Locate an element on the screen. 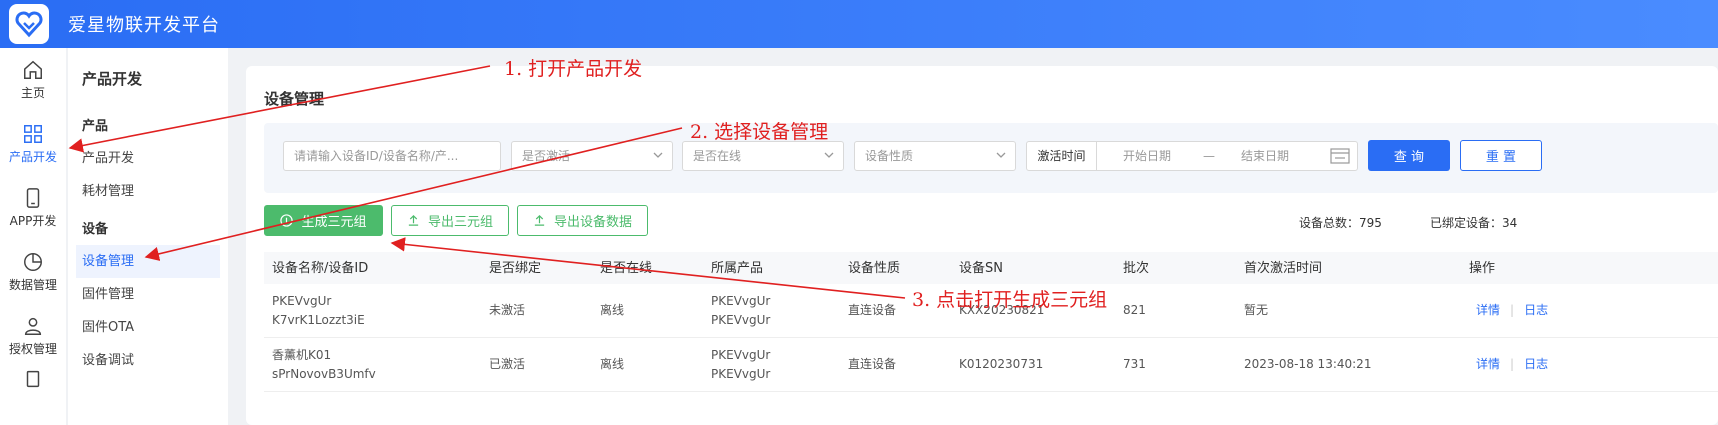  query-button: 查 询 is located at coordinates (1409, 155).